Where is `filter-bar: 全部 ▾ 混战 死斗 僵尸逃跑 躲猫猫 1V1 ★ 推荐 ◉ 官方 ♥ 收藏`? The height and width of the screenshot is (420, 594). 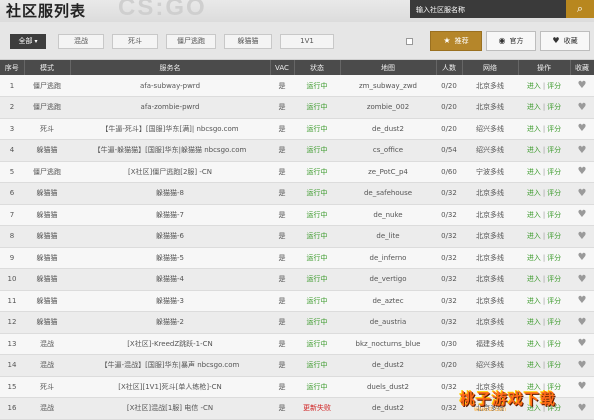
filter-bar: 全部 ▾ 混战 死斗 僵尸逃跑 躲猫猫 1V1 ★ 推荐 ◉ 官方 ♥ 收藏 is located at coordinates (297, 41).